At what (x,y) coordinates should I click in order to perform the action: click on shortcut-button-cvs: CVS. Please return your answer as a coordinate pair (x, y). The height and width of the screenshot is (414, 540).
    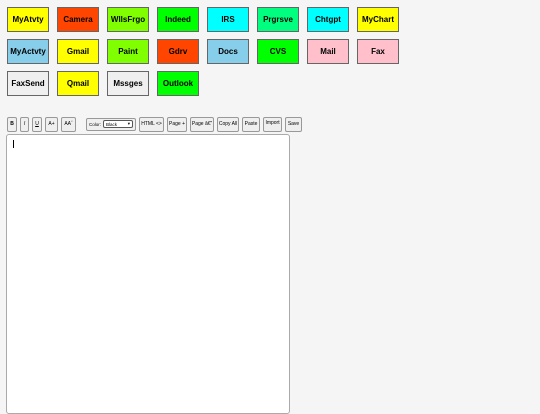
    Looking at the image, I should click on (278, 51).